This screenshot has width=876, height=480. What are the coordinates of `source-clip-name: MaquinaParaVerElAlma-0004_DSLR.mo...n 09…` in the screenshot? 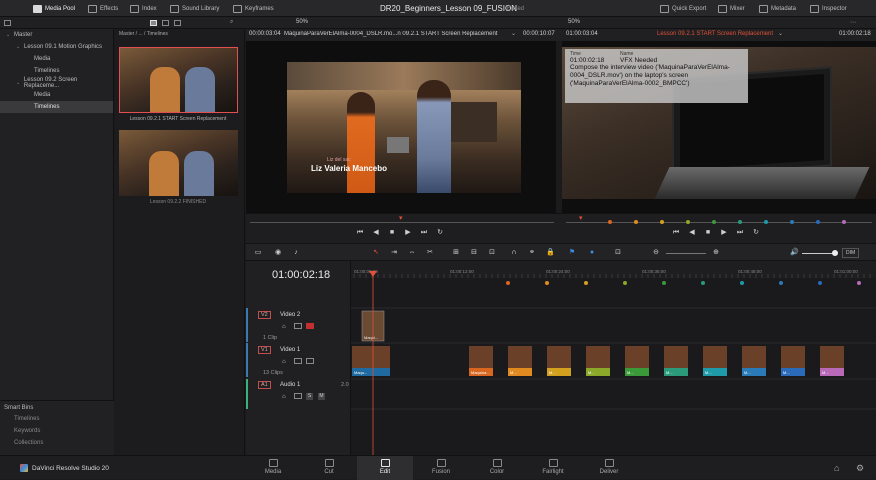 It's located at (396, 34).